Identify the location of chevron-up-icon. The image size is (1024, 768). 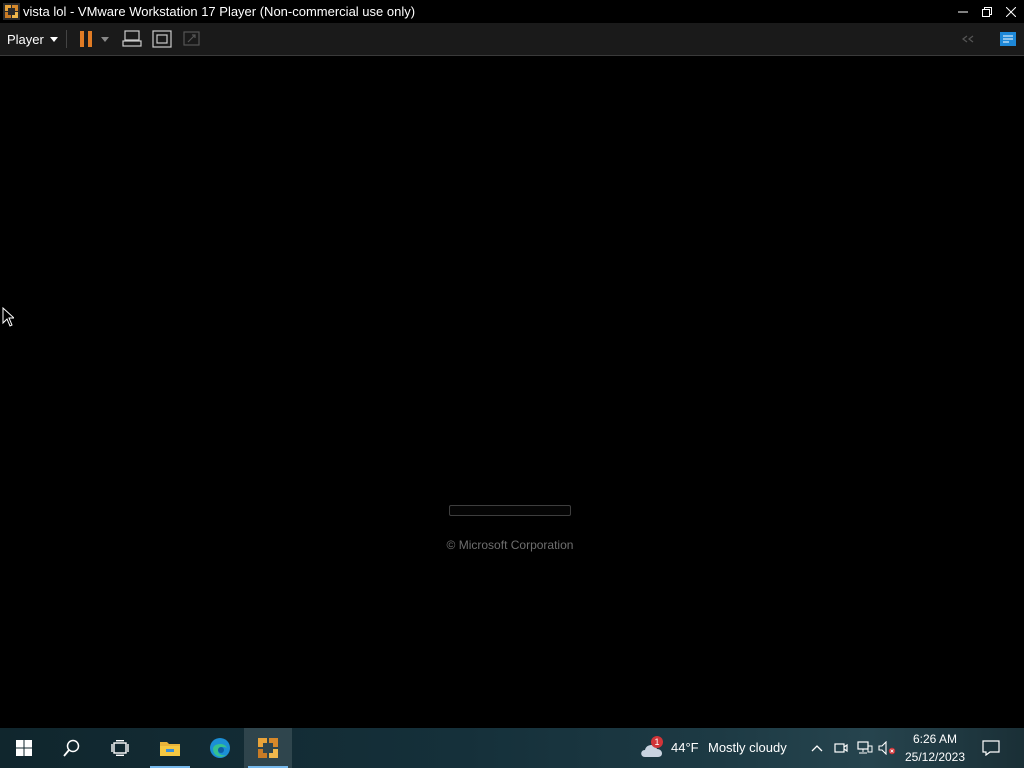
(817, 748).